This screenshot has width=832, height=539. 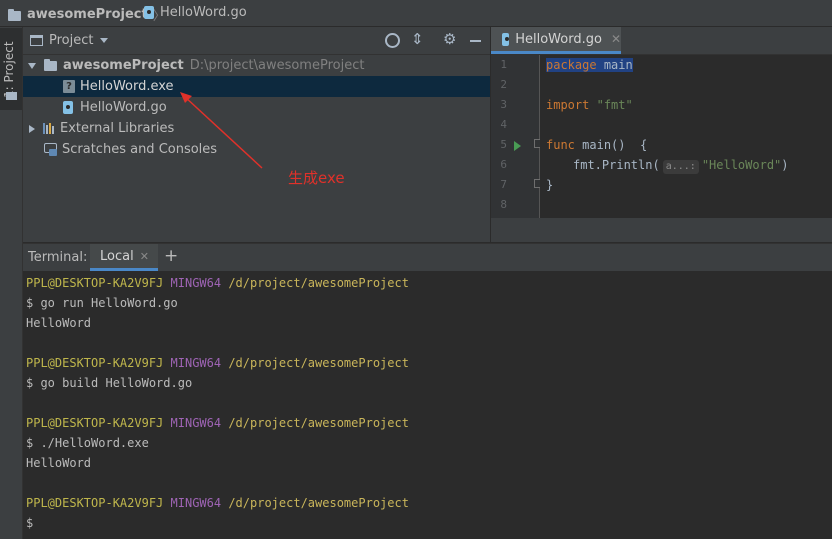 I want to click on project-view-selector: Project, so click(x=69, y=40).